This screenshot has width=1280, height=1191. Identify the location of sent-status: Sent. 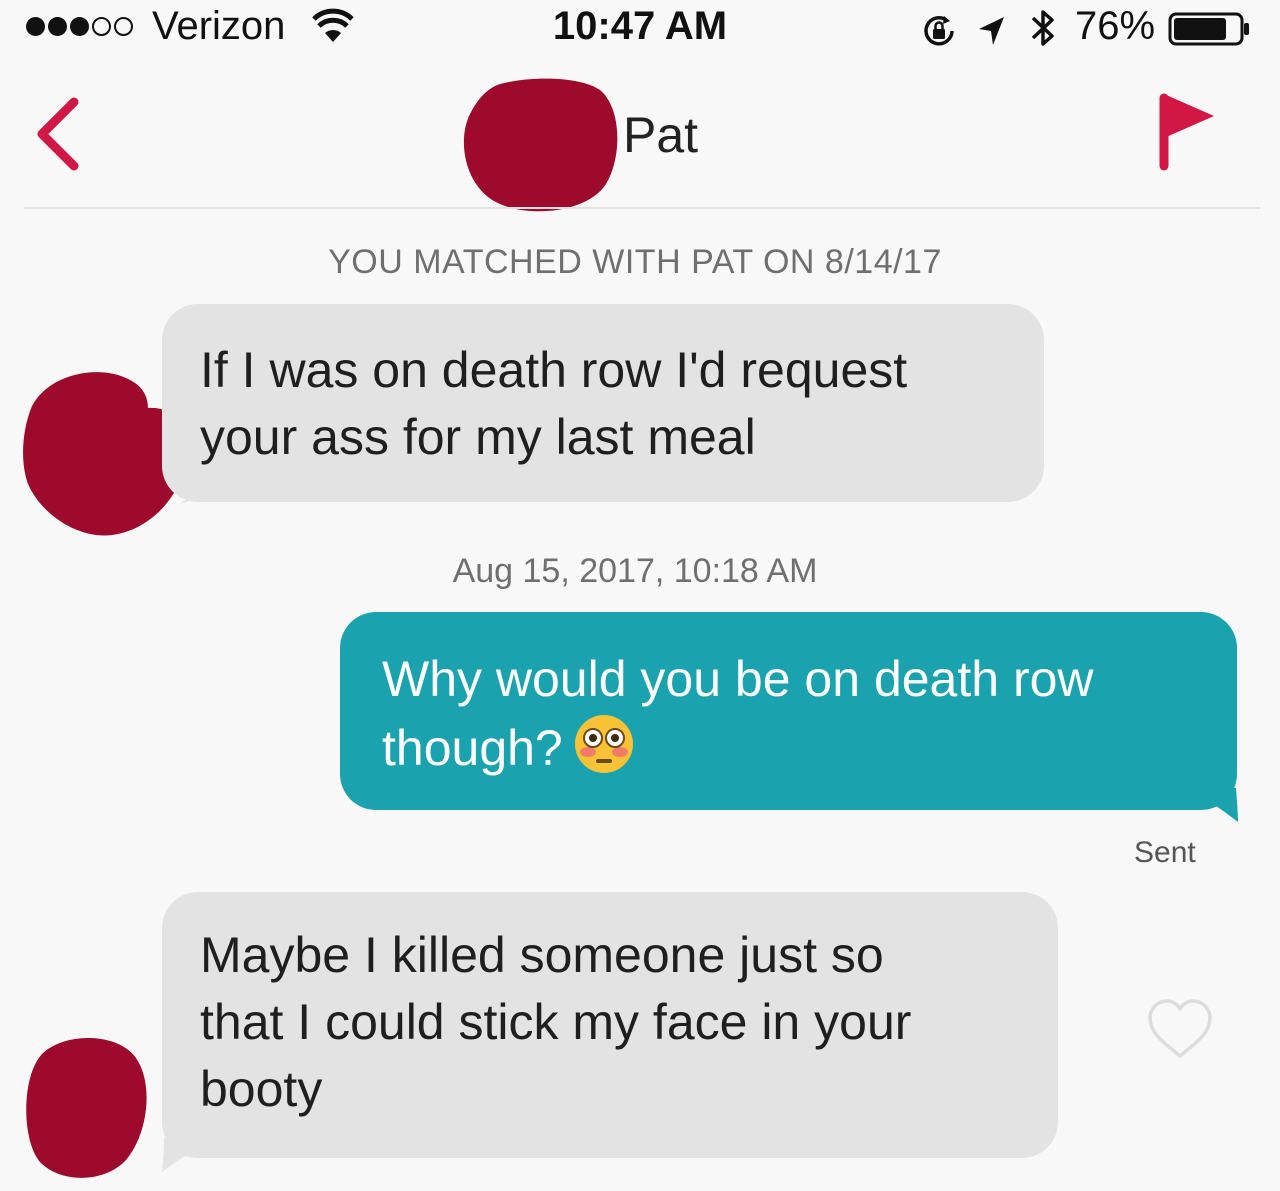
(1165, 852).